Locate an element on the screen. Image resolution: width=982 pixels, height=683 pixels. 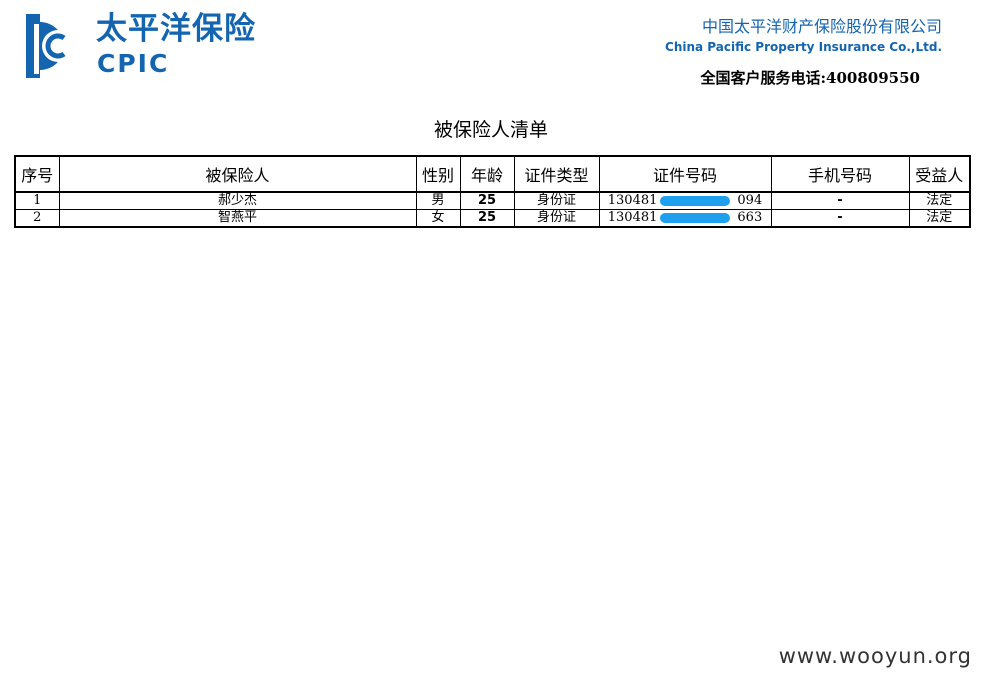
cell-id-number: 130481 094 is located at coordinates (685, 200).